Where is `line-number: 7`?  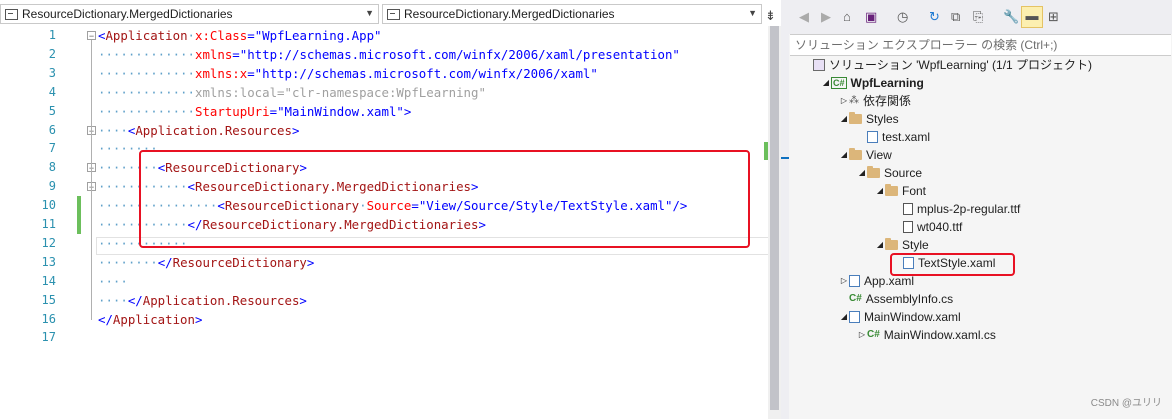 line-number: 7 is located at coordinates (52, 148).